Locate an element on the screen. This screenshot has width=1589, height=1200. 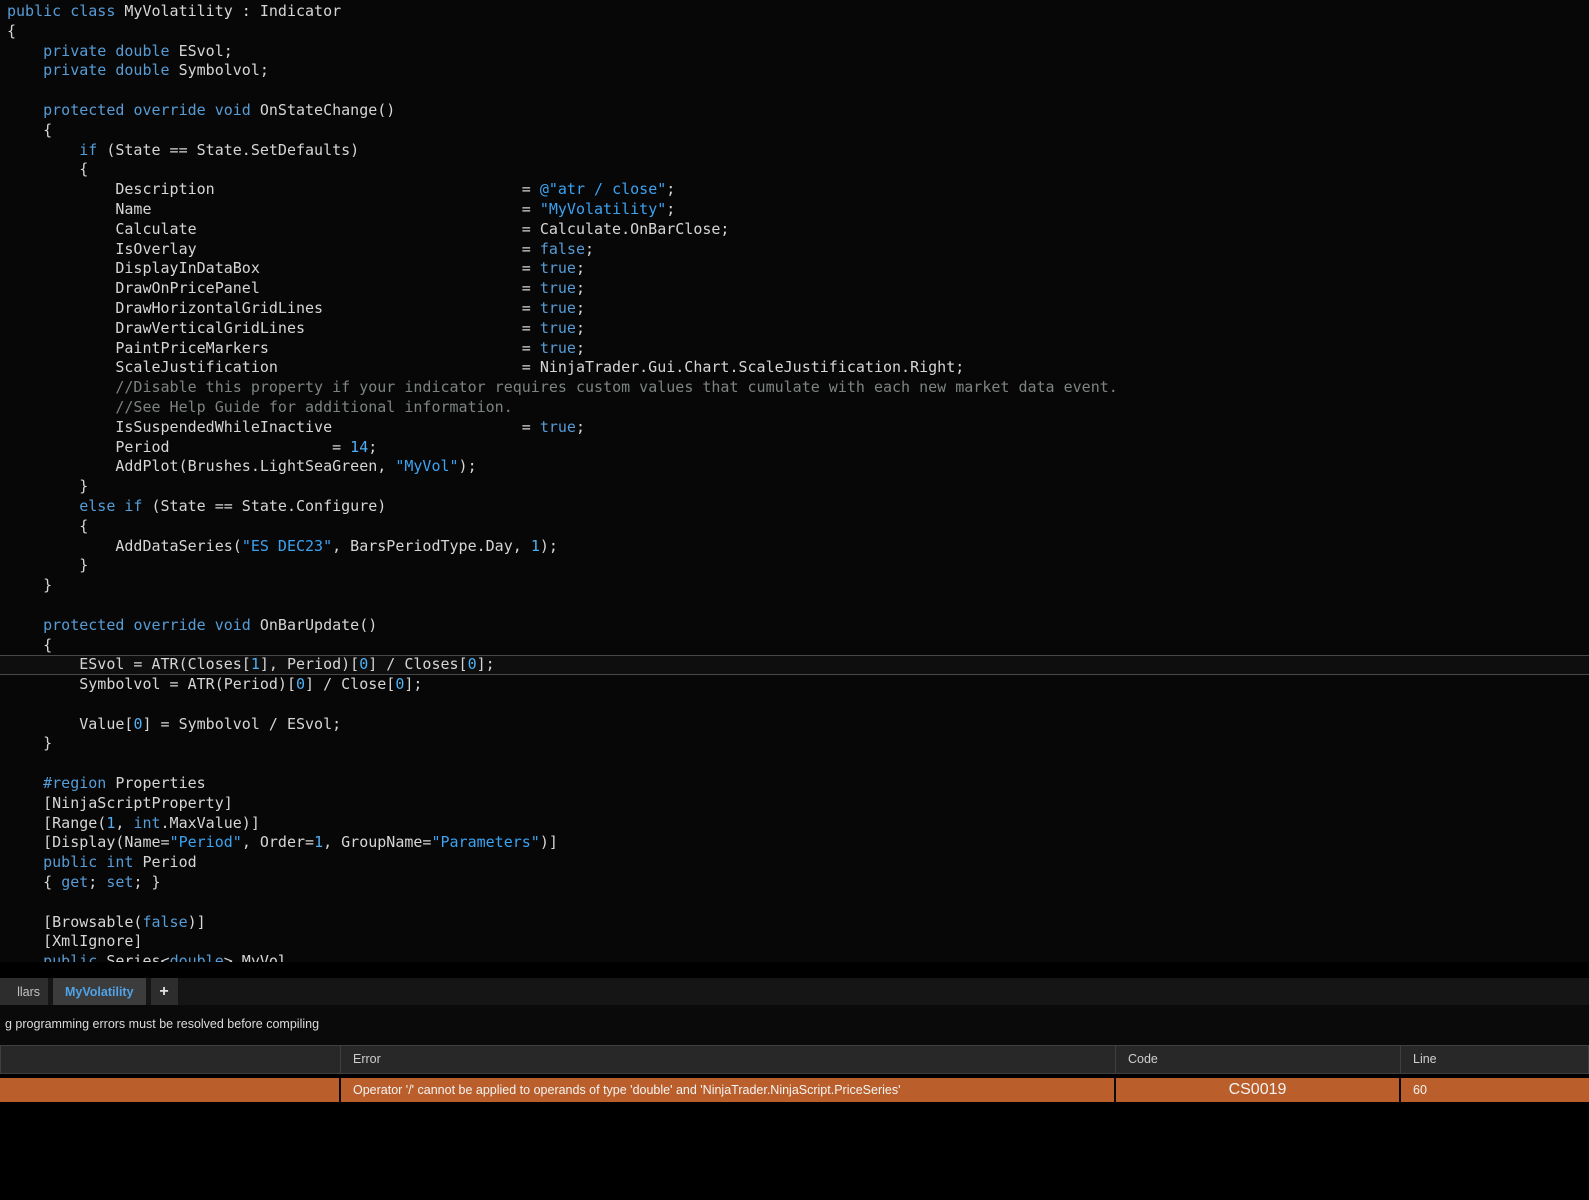
code-line: [Range(1, int.MaxValue)] is located at coordinates (794, 824).